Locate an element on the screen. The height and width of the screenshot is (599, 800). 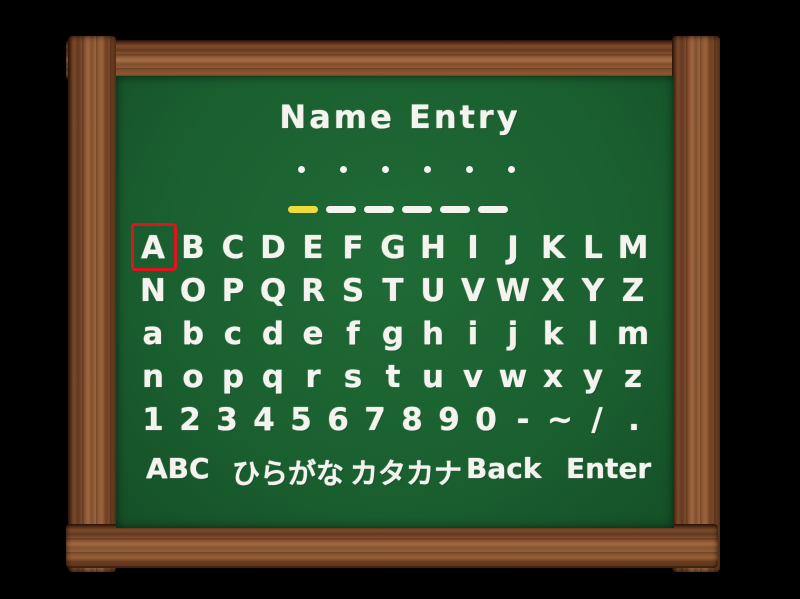
char-key: G is located at coordinates (393, 248).